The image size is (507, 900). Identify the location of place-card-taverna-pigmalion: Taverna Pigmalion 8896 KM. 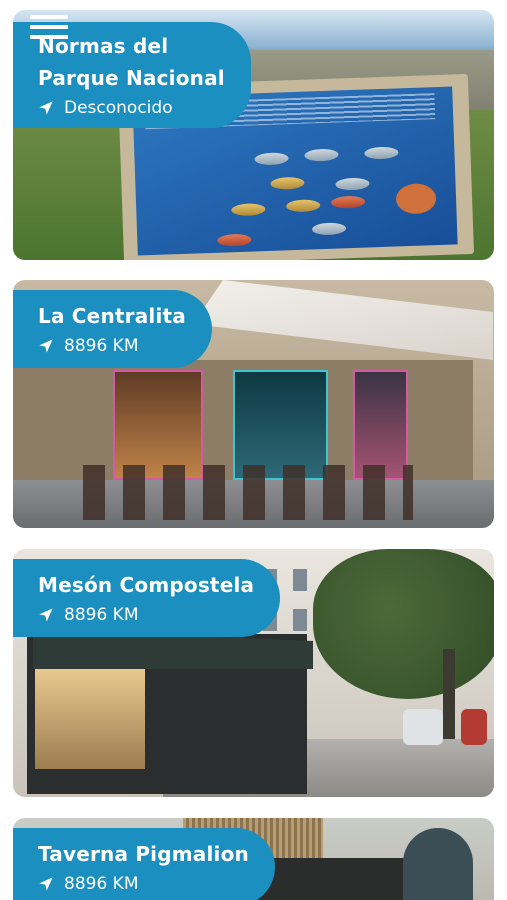
(253, 859).